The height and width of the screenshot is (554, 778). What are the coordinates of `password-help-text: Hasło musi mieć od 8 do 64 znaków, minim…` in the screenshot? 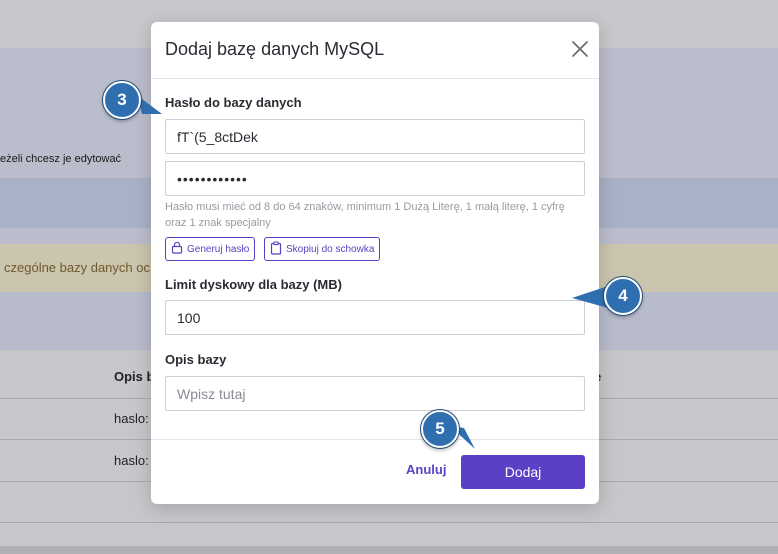 It's located at (365, 215).